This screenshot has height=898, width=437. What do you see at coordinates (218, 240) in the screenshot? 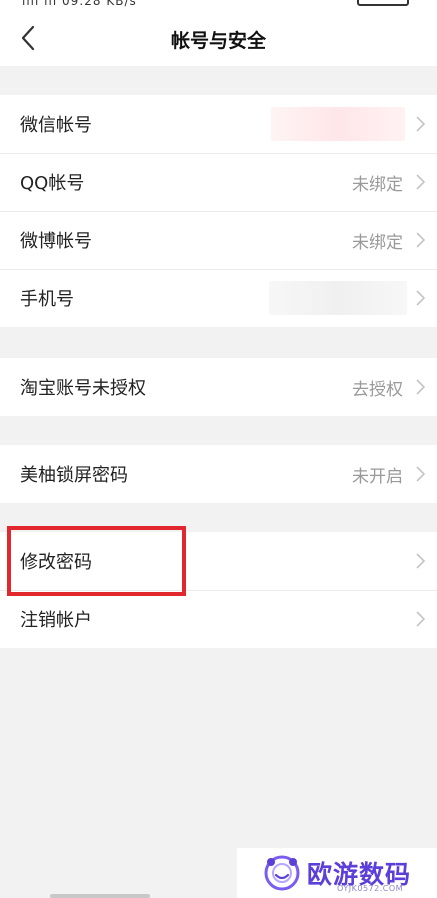
I see `row-weibo-account: 微博帐号 未绑定` at bounding box center [218, 240].